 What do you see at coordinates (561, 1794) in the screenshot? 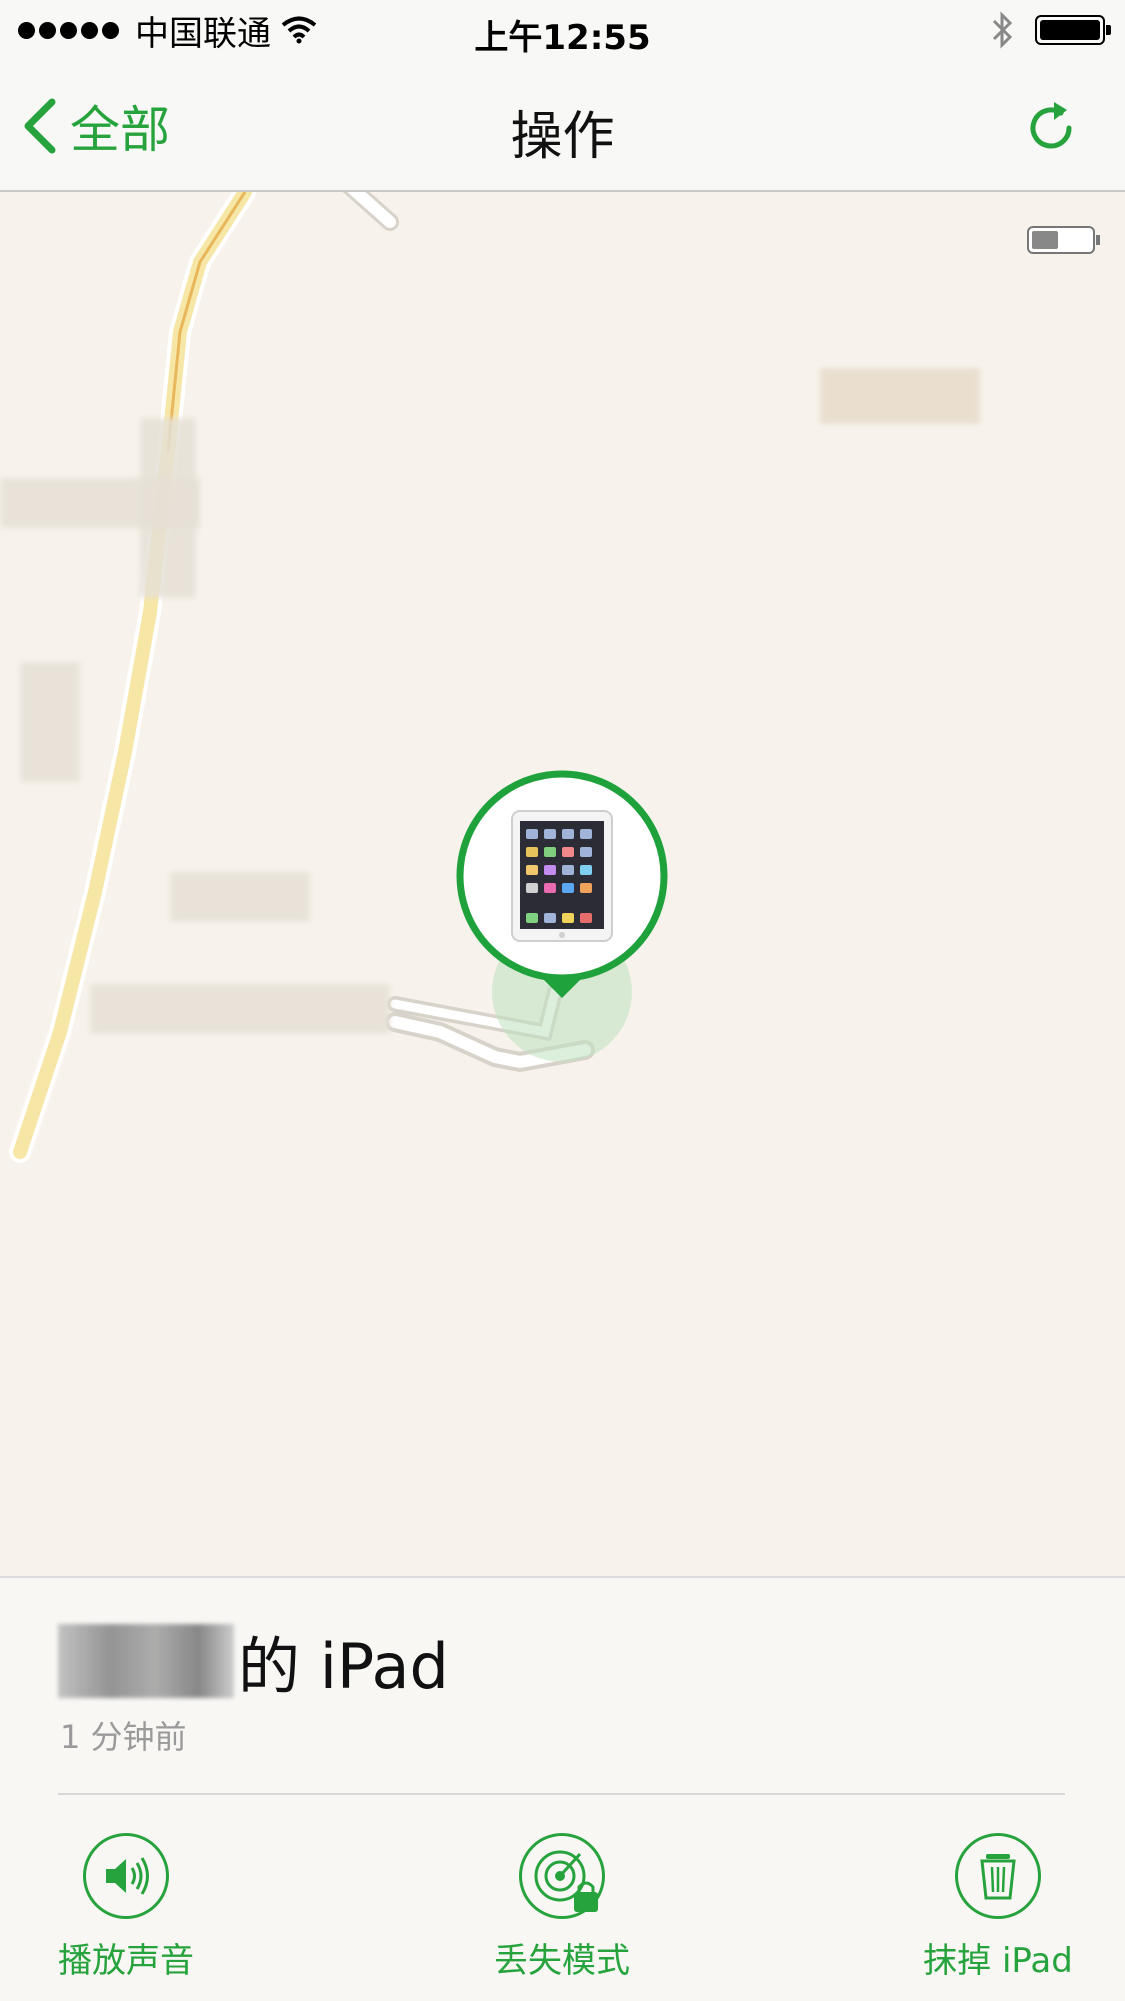
I see `divider` at bounding box center [561, 1794].